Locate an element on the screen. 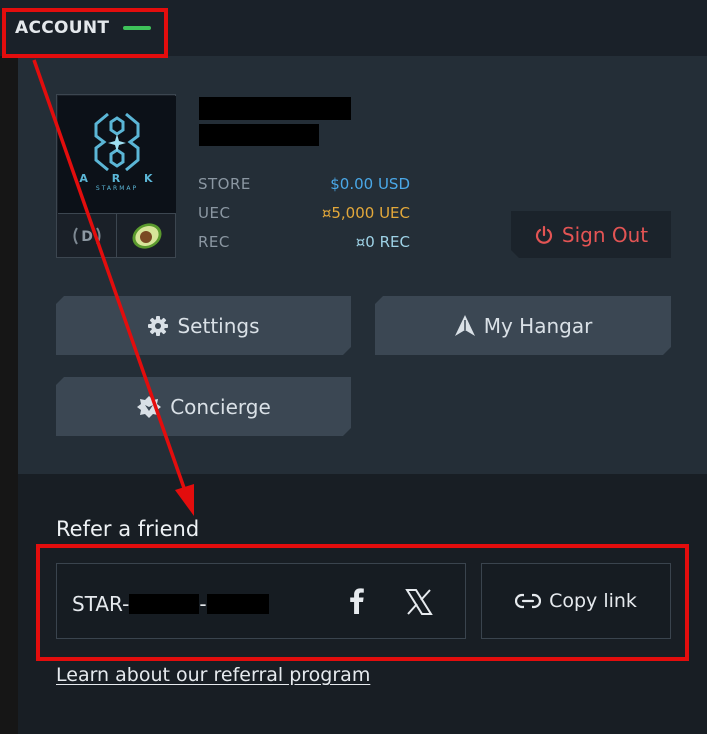 Image resolution: width=707 pixels, height=734 pixels. lion-icon is located at coordinates (149, 407).